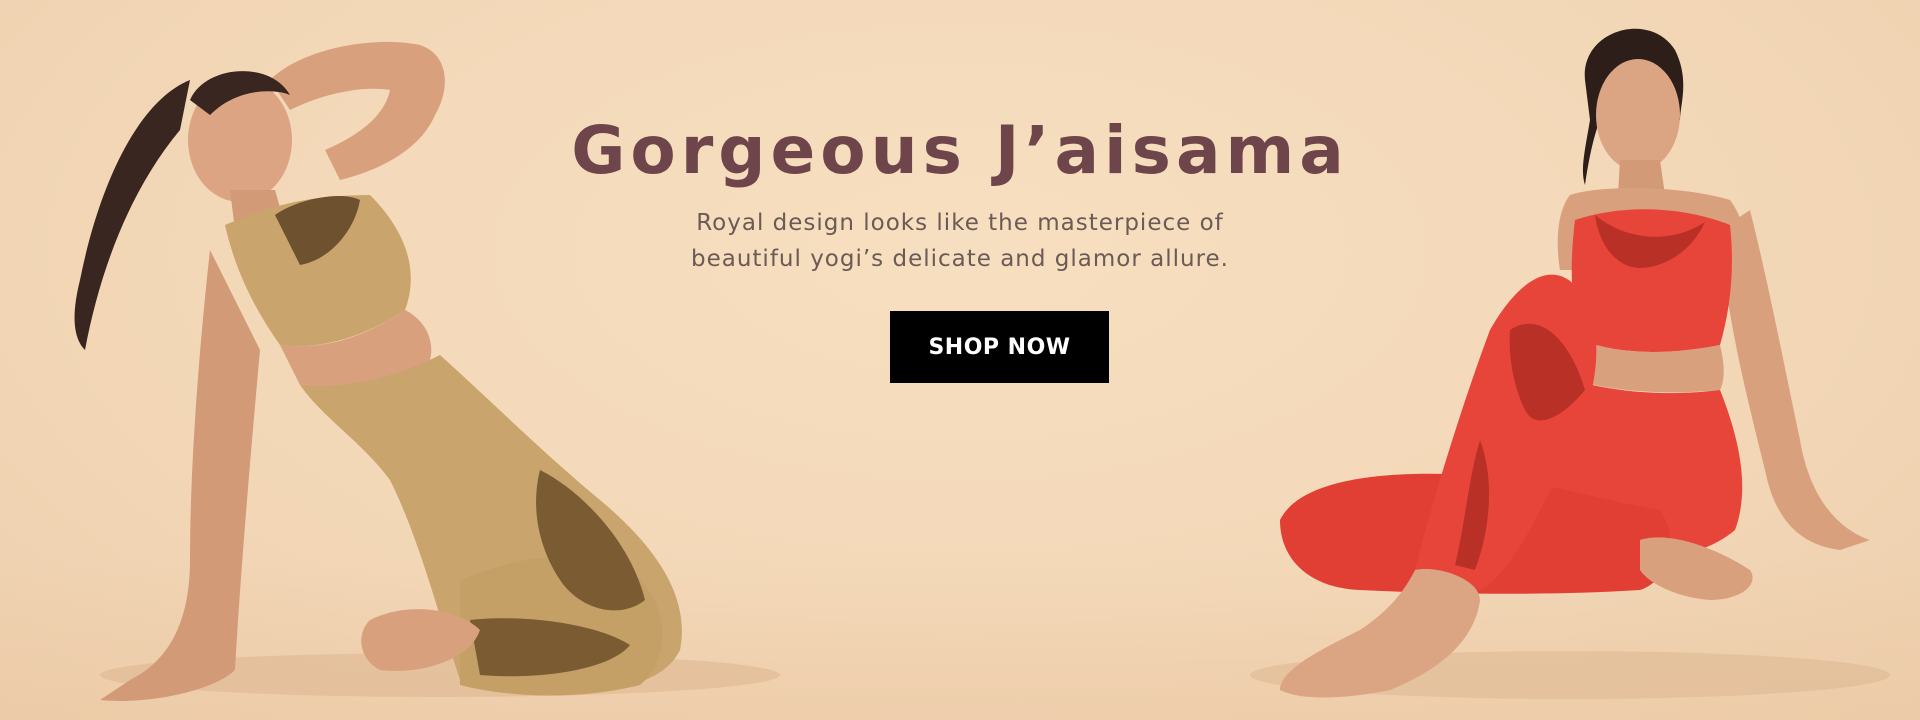 The image size is (1920, 720). Describe the element at coordinates (960, 150) in the screenshot. I see `hero-headline: Gorgeous J’aisama` at that location.